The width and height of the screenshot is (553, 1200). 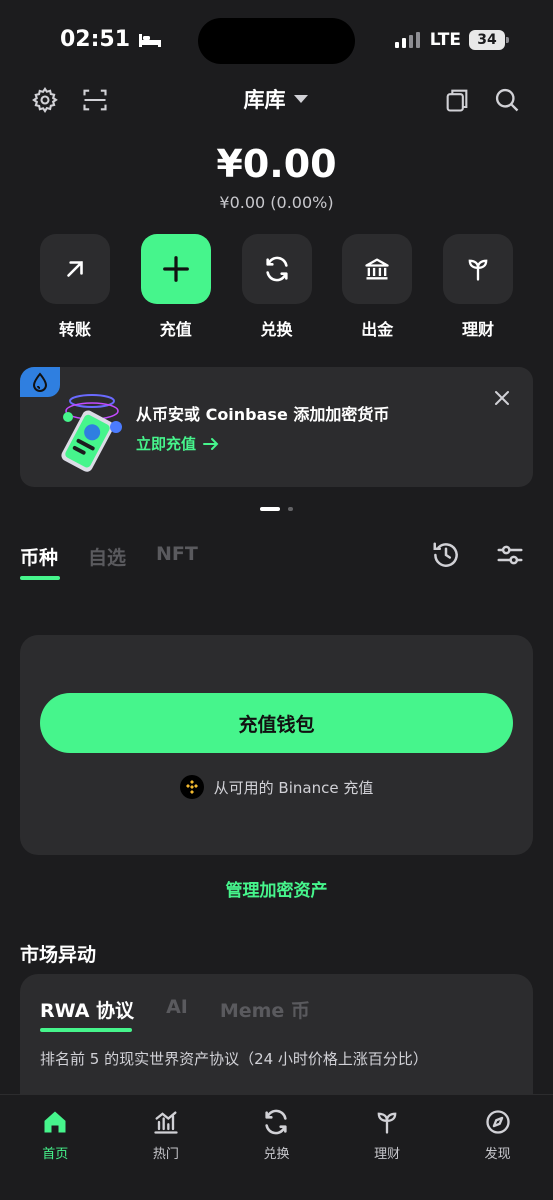 What do you see at coordinates (276, 427) in the screenshot?
I see `promo-banner: 从币安或 Coinbase 添加加密货币 立即充值` at bounding box center [276, 427].